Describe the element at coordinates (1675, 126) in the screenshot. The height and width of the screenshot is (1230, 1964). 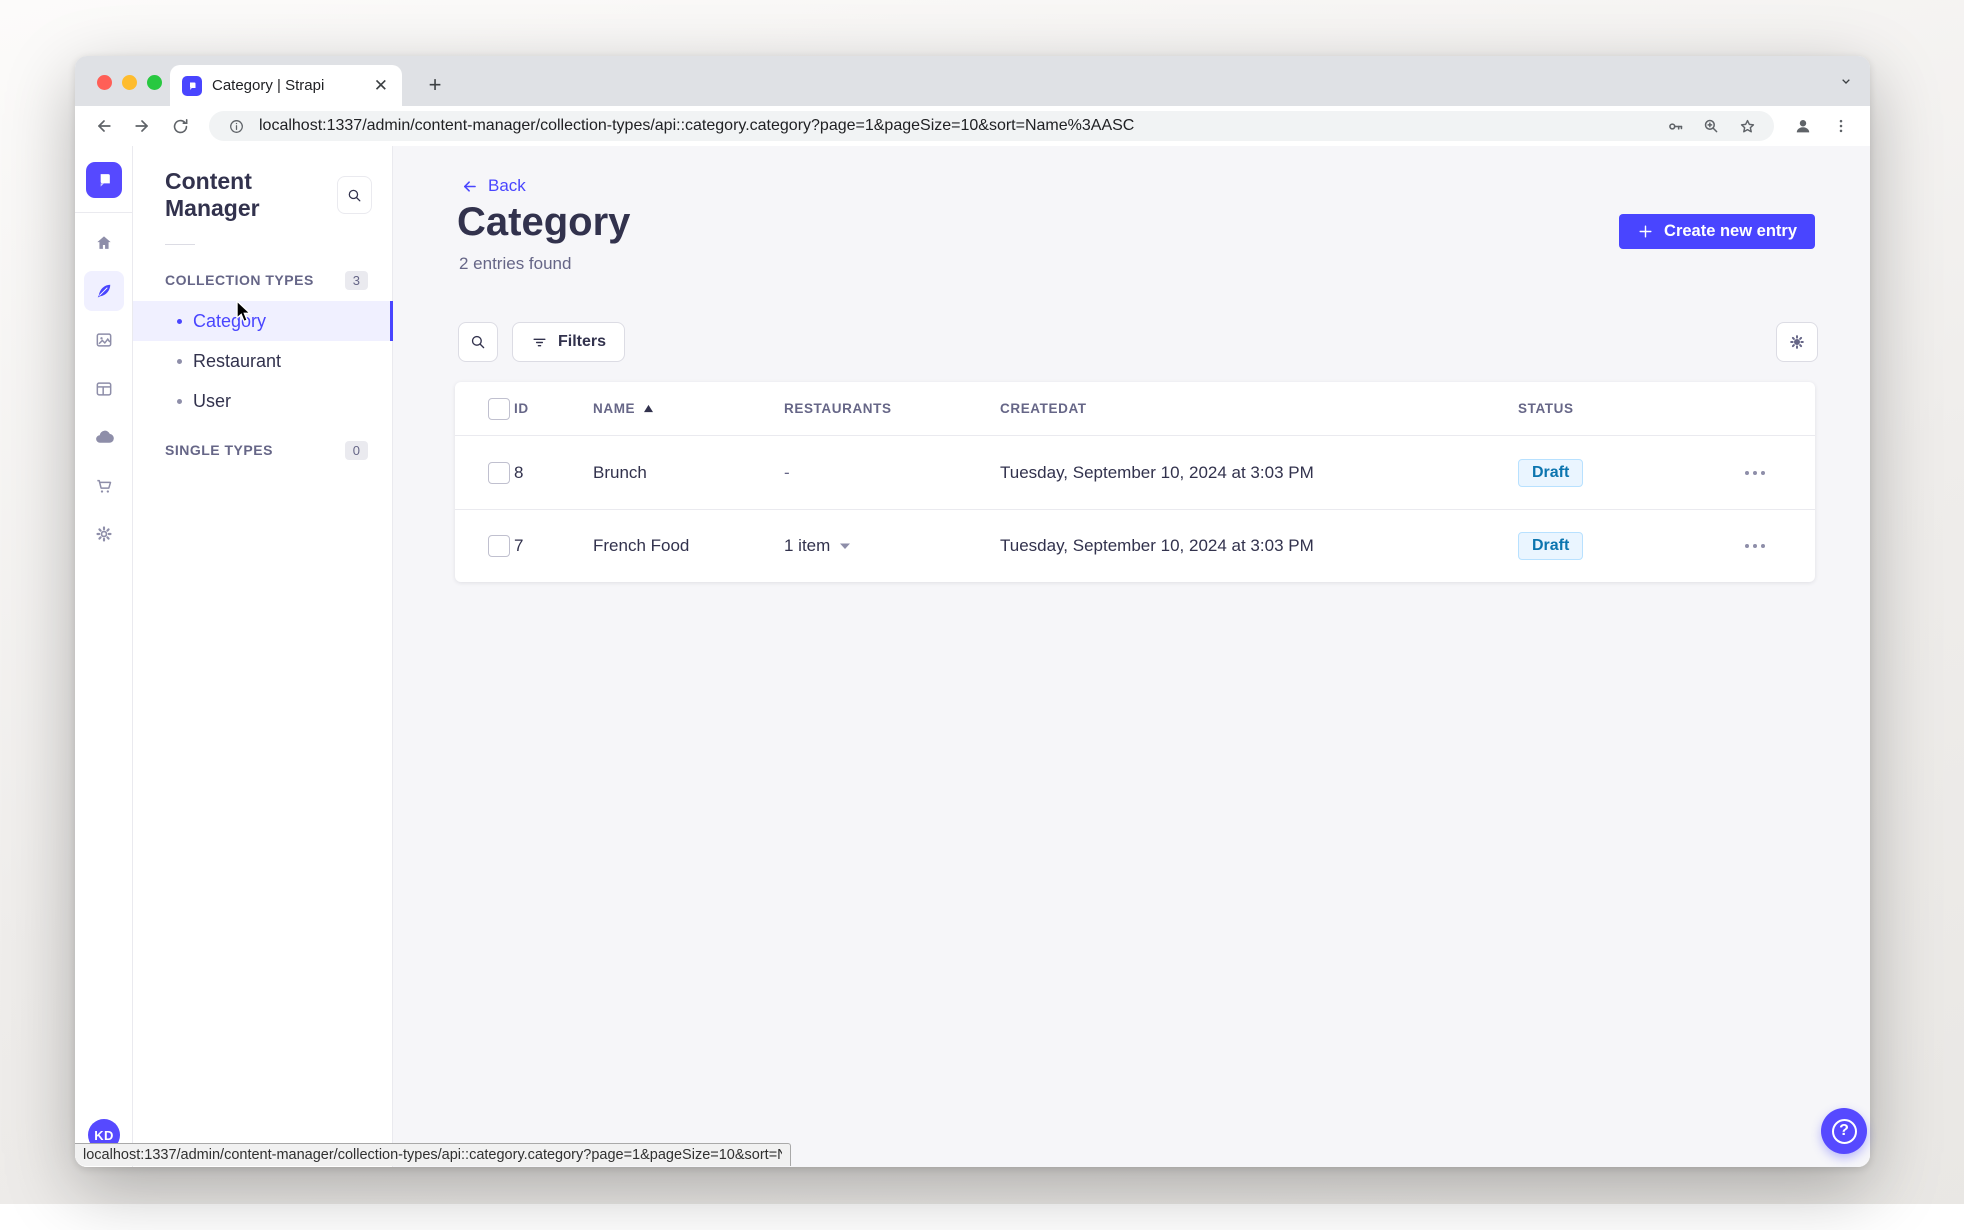
I see `password-key-icon` at that location.